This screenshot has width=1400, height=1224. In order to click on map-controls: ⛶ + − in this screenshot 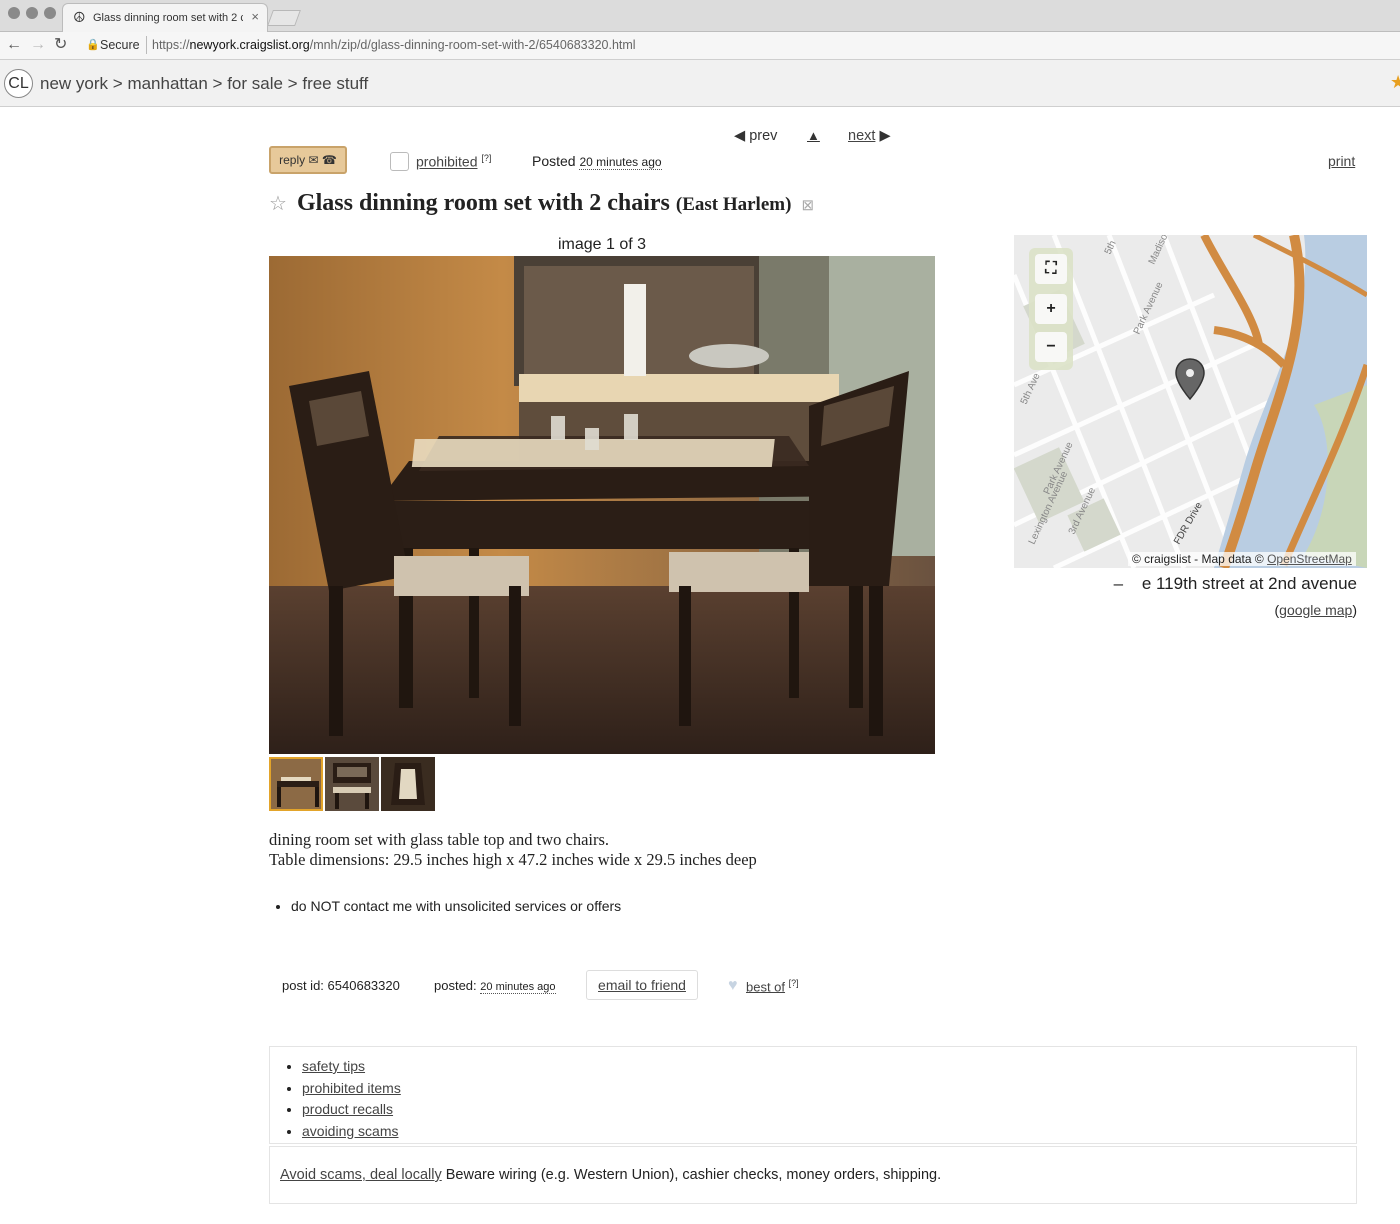, I will do `click(1051, 309)`.